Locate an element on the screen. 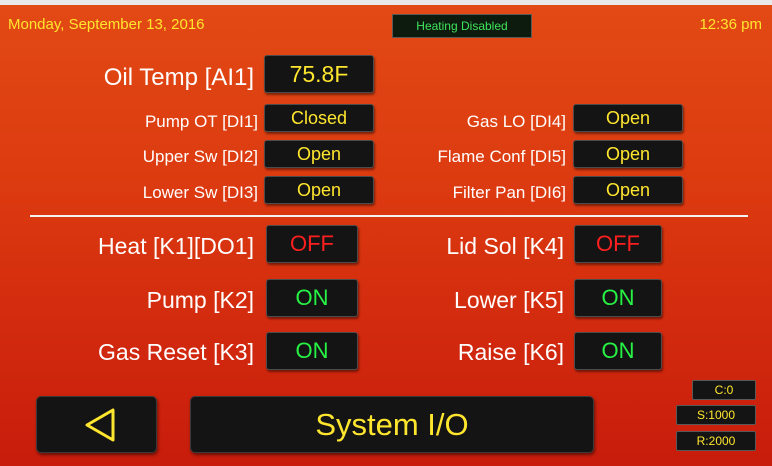  back-button is located at coordinates (96, 424).